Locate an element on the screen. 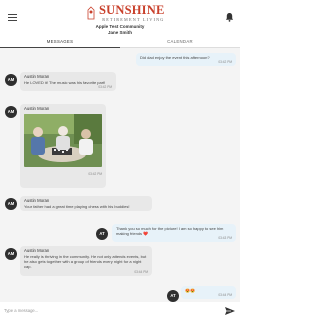 Image resolution: width=320 pixels, height=320 pixels. brand-name: SUNSHINE is located at coordinates (132, 10).